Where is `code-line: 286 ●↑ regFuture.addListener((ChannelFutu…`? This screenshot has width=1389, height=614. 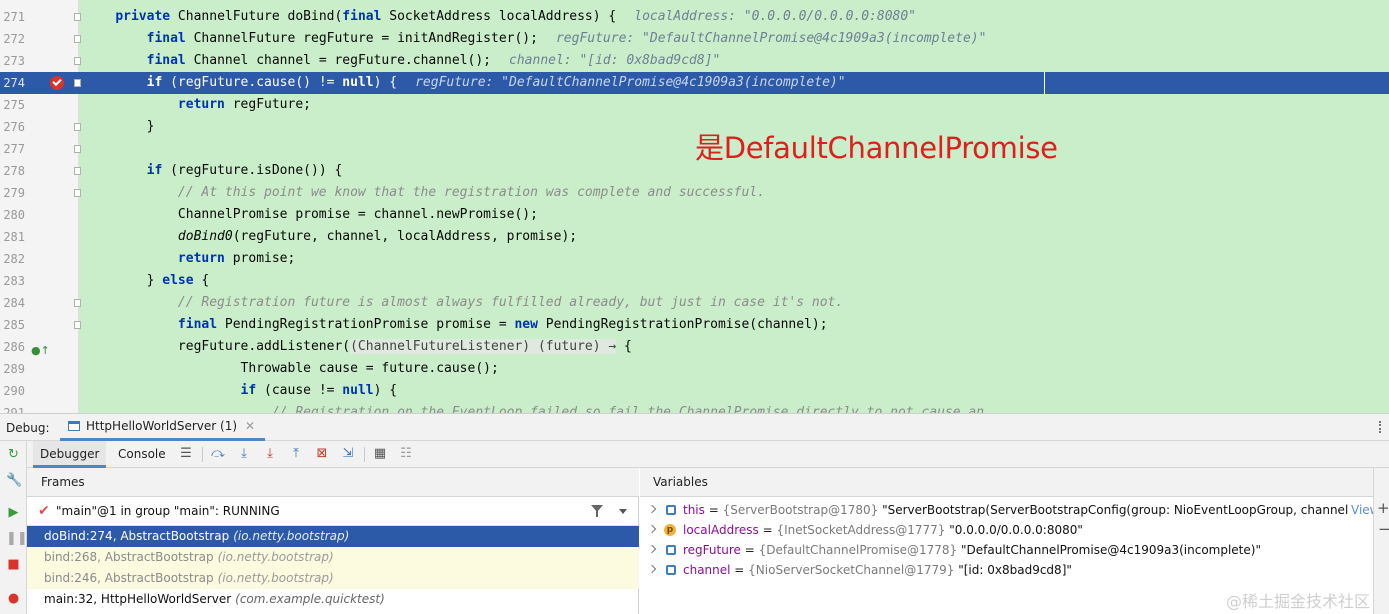
code-line: 286 ●↑ regFuture.addListener((ChannelFutu… is located at coordinates (694, 347).